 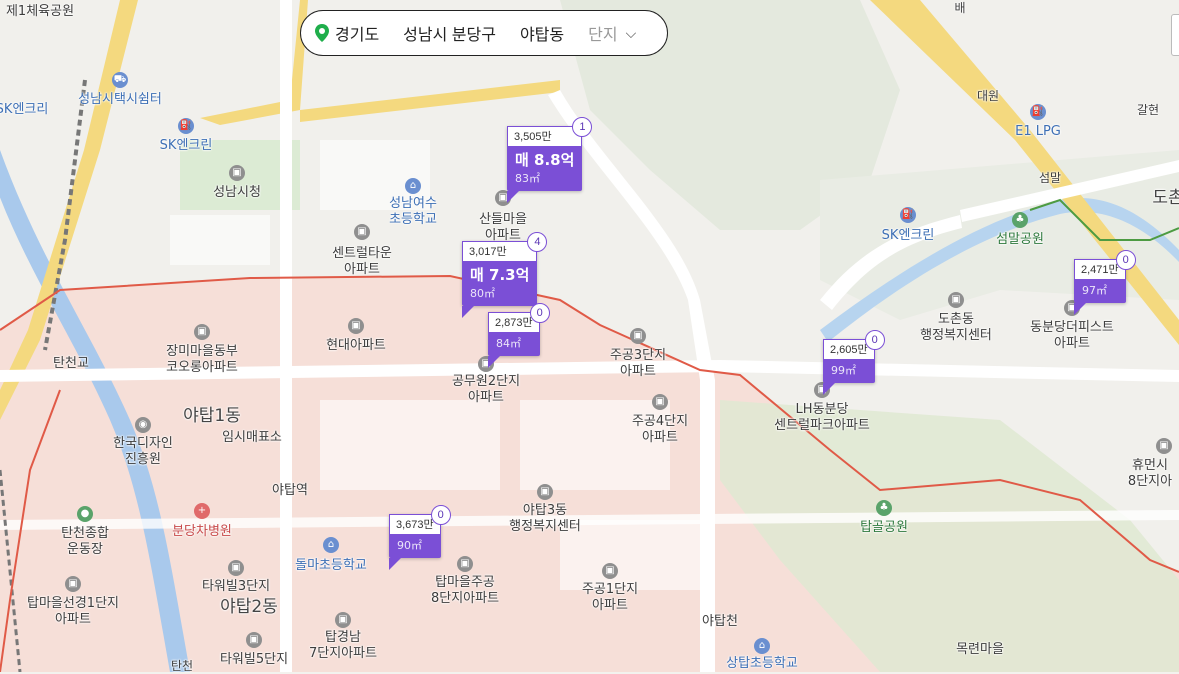 What do you see at coordinates (720, 621) in the screenshot?
I see `label-yatapcheon: 야탑천` at bounding box center [720, 621].